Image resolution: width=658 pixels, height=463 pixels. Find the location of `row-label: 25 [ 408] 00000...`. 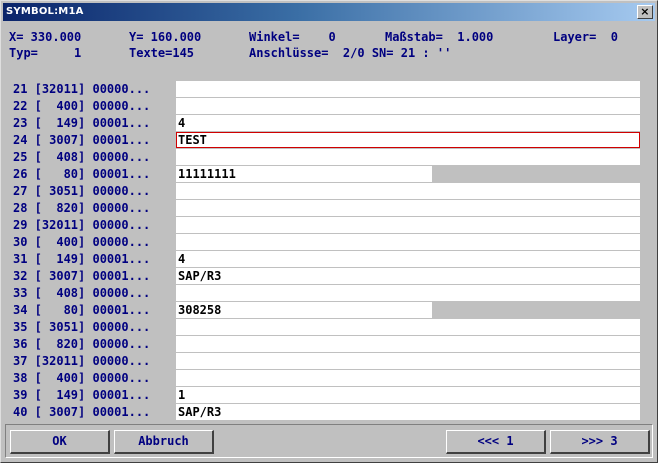

row-label: 25 [ 408] 00000... is located at coordinates (82, 157).